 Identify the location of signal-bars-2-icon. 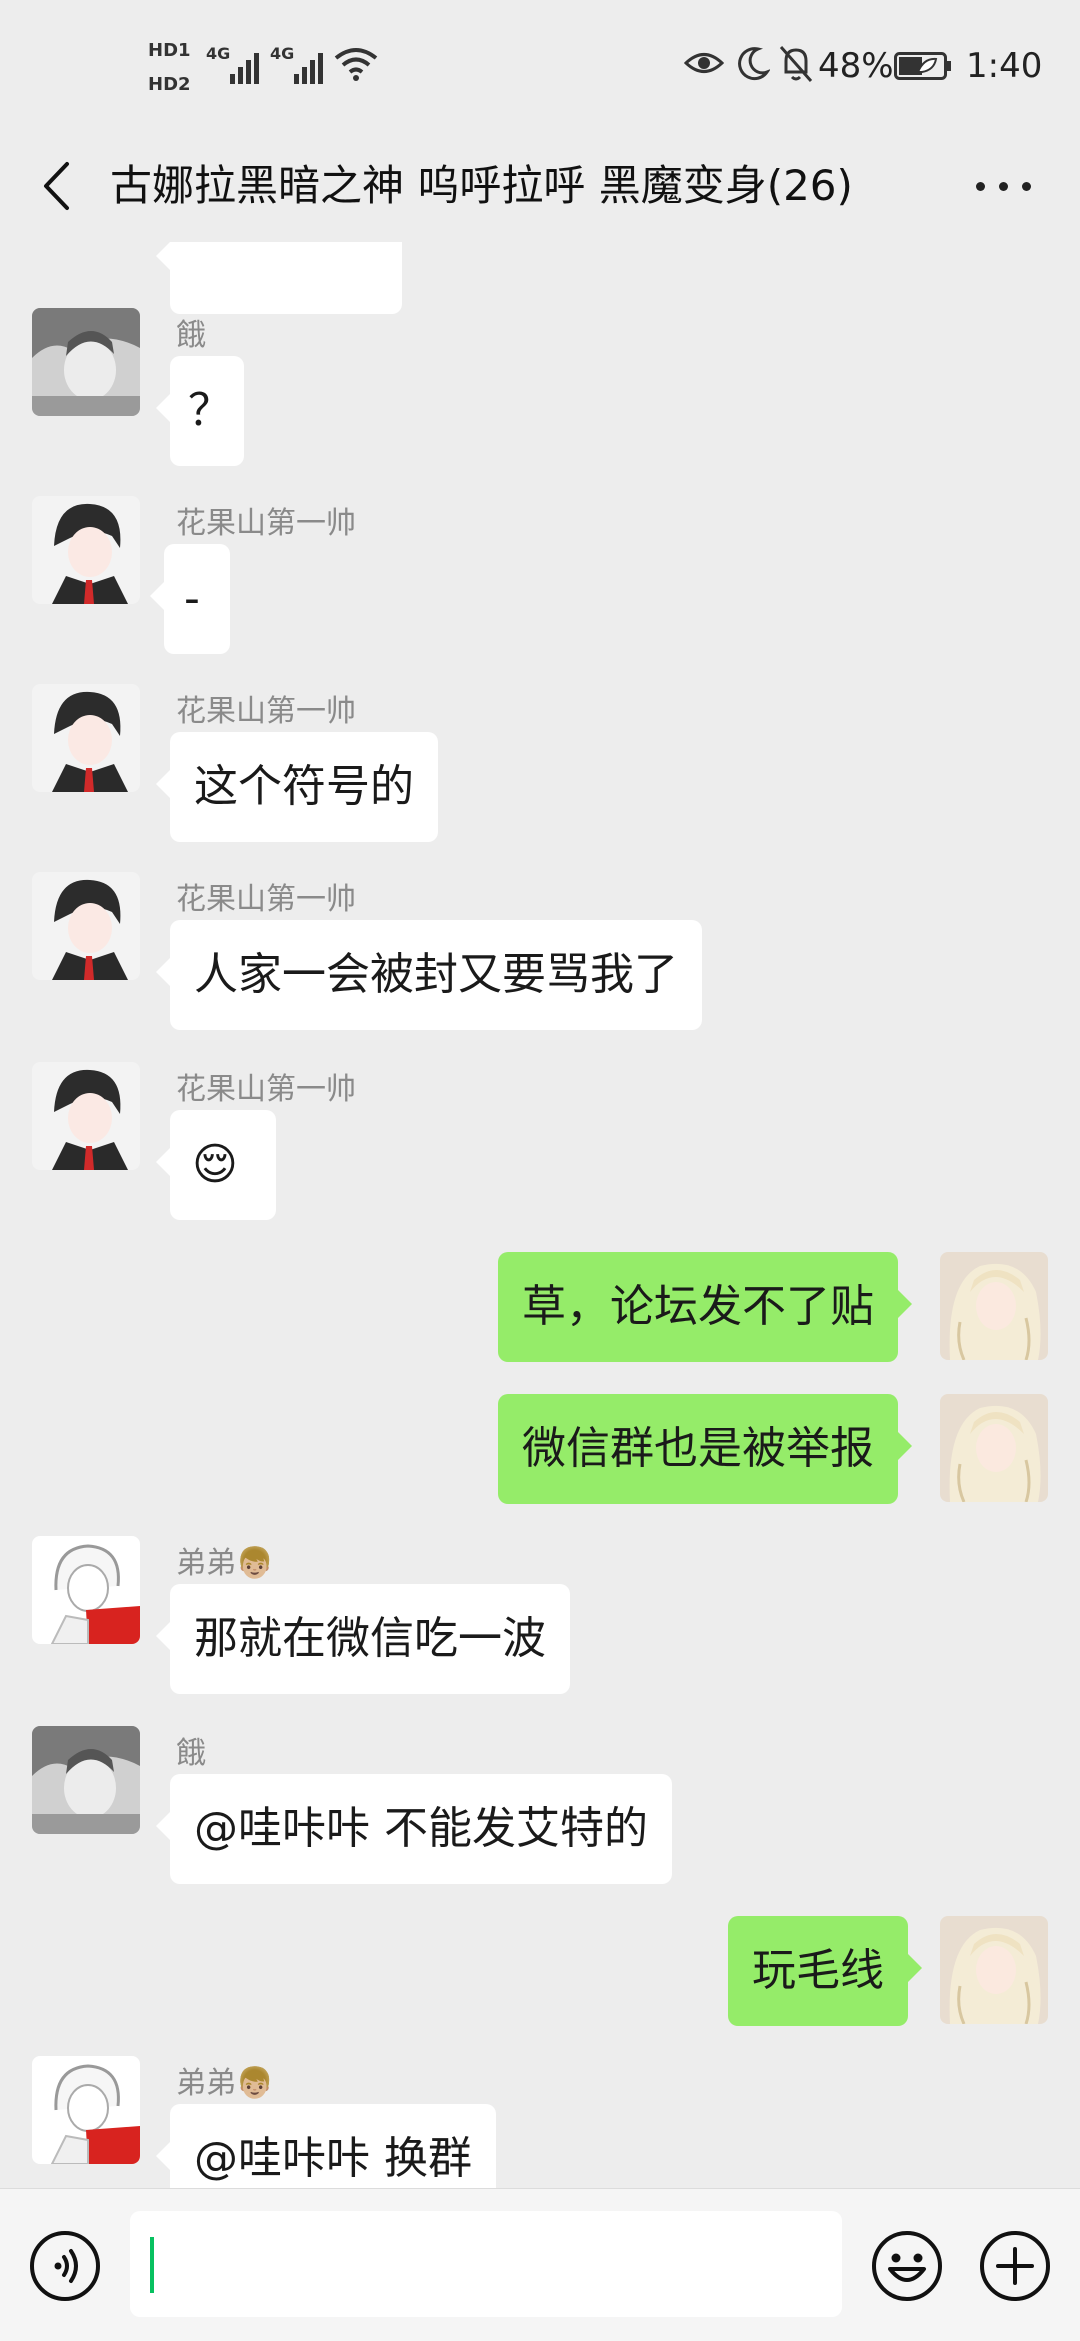
(308, 68).